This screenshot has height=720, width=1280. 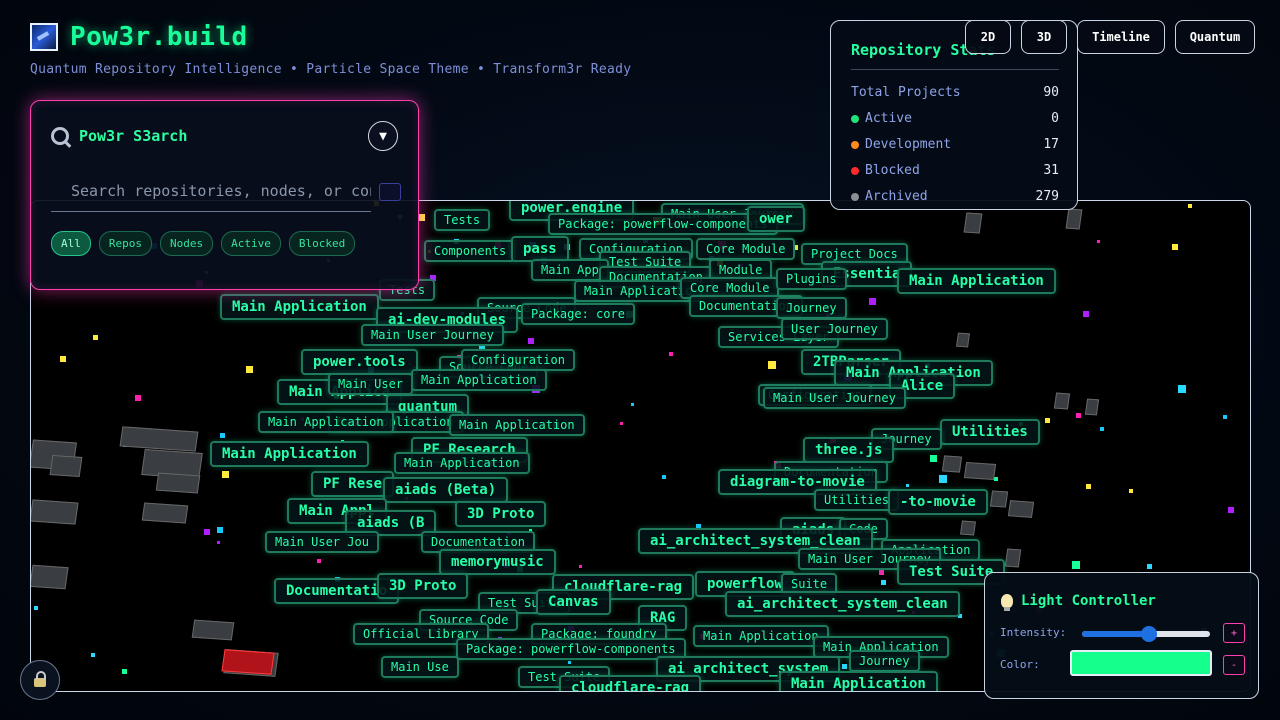 What do you see at coordinates (1234, 665) in the screenshot?
I see `decrease-intensity-button: -` at bounding box center [1234, 665].